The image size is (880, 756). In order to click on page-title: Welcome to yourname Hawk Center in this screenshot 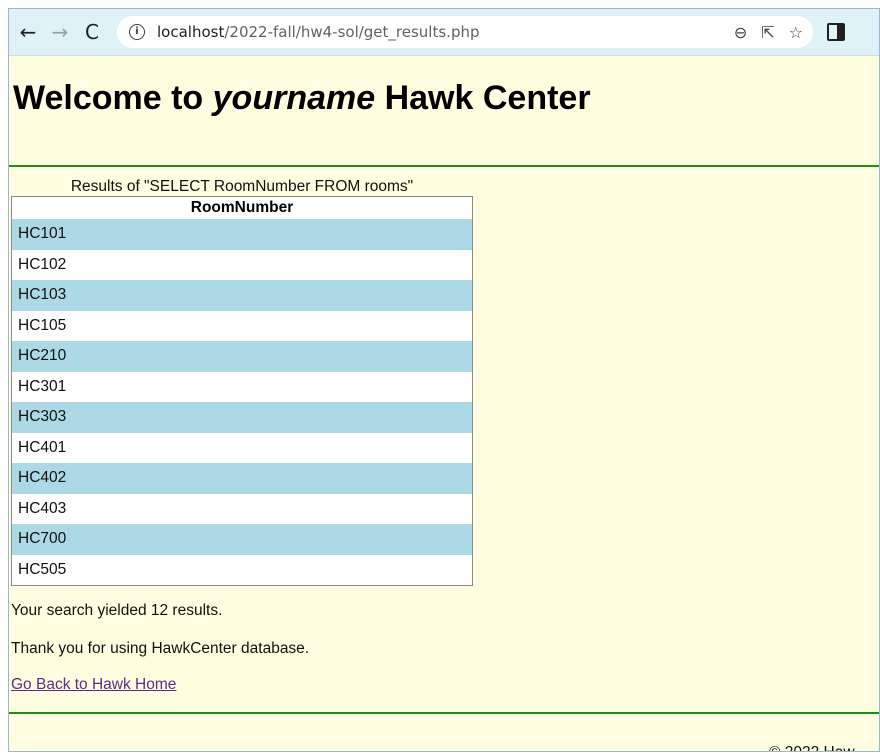, I will do `click(445, 98)`.